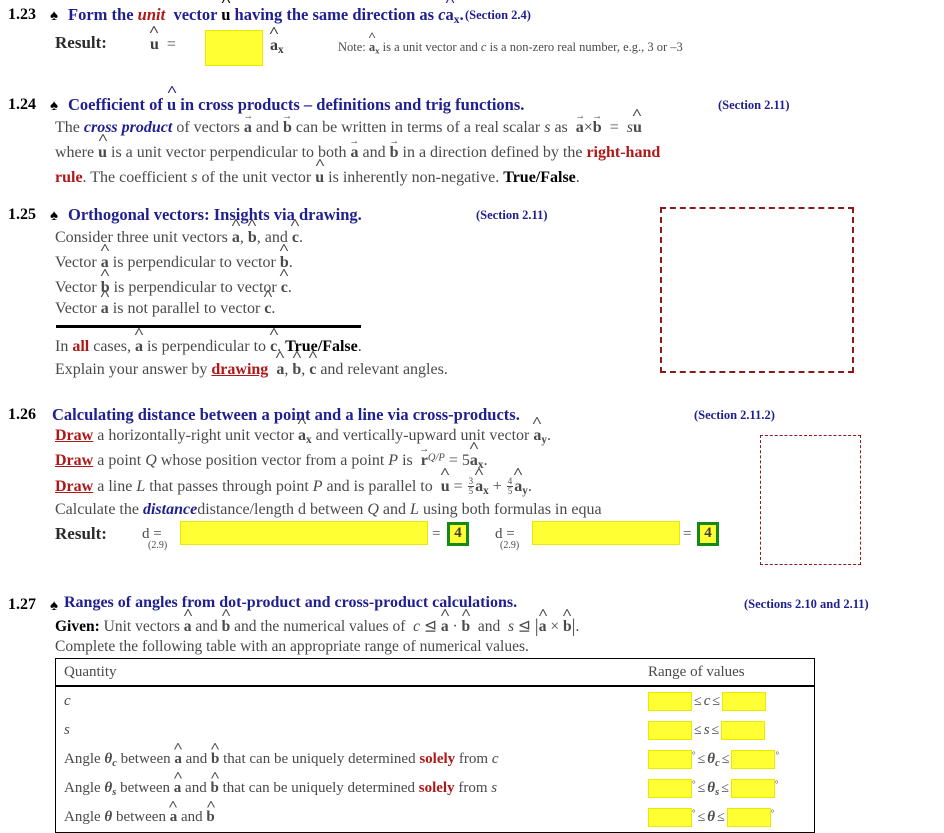  I want to click on spade-icon-1-24: ♠, so click(54, 106).